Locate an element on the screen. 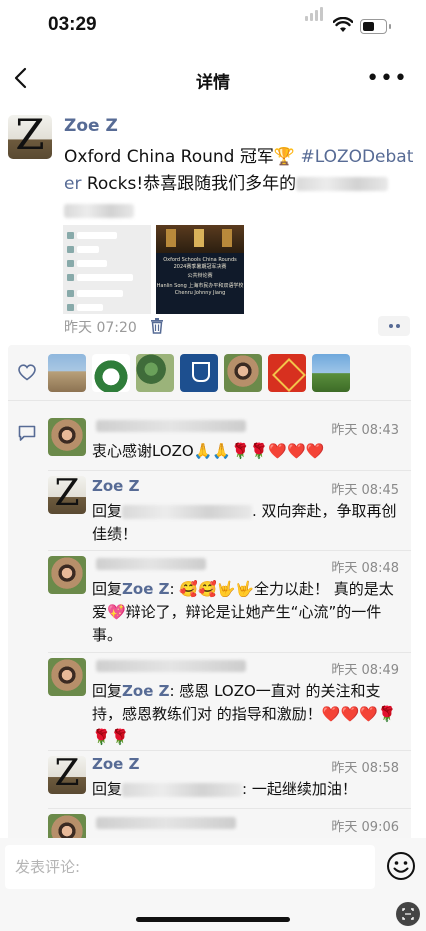 This screenshot has height=931, width=426. home-indicator is located at coordinates (213, 919).